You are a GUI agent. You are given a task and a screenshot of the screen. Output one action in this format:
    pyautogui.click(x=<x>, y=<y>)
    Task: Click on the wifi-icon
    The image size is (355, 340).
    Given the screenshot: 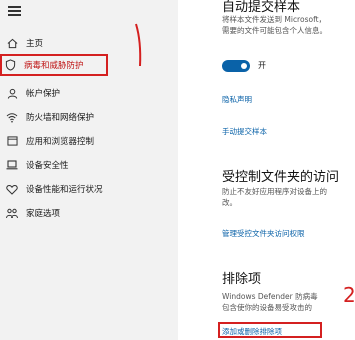 What is the action you would take?
    pyautogui.click(x=12, y=117)
    